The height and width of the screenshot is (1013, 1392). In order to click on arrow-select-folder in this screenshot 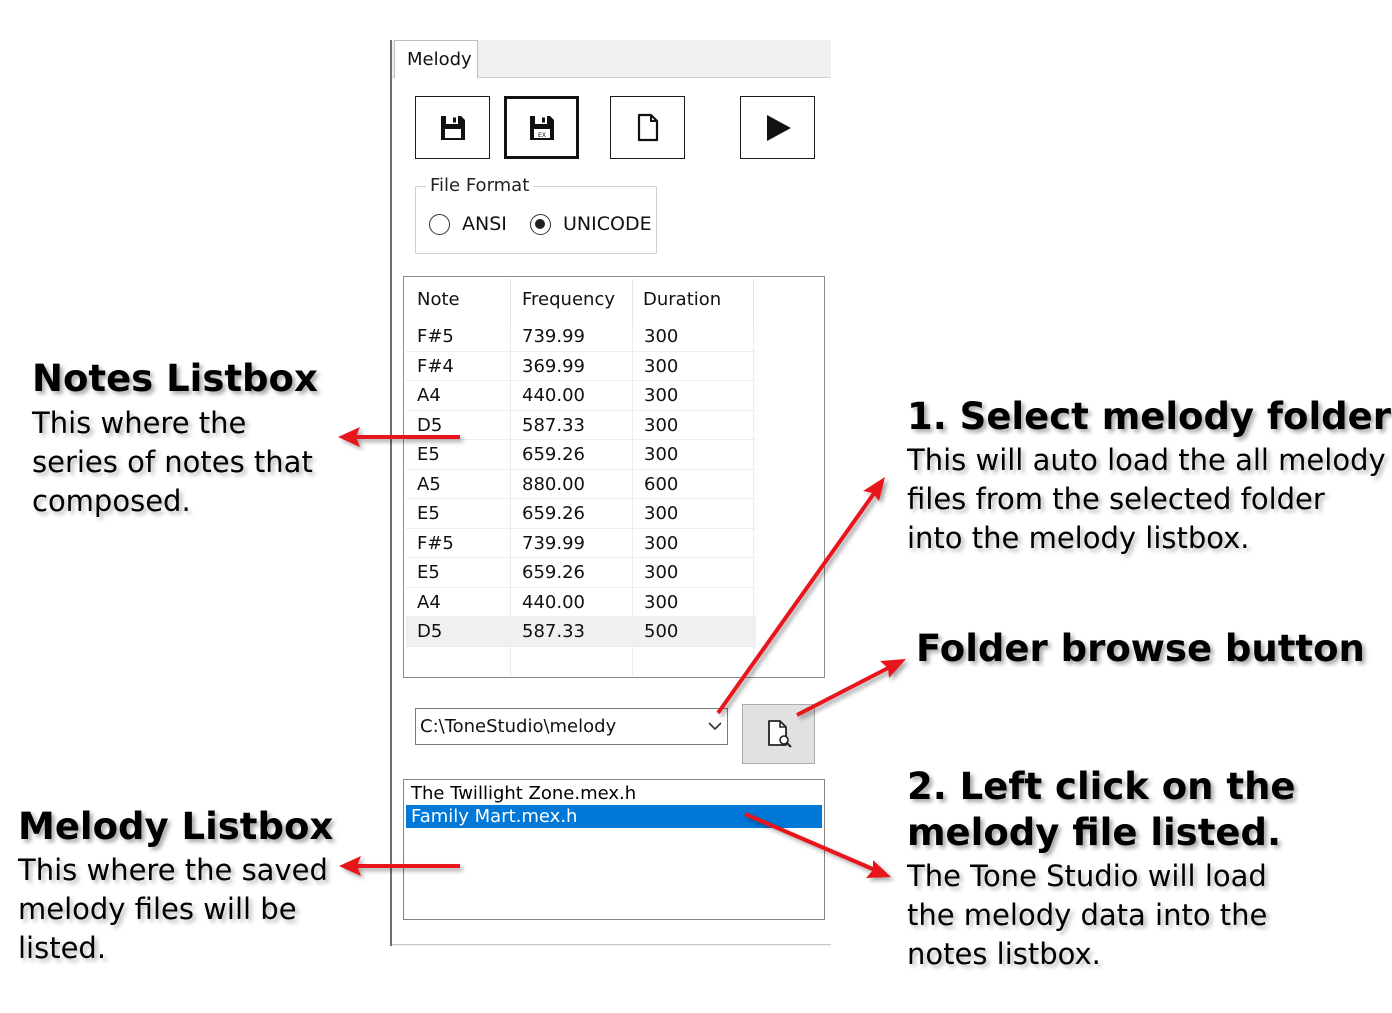, I will do `click(800, 596)`.